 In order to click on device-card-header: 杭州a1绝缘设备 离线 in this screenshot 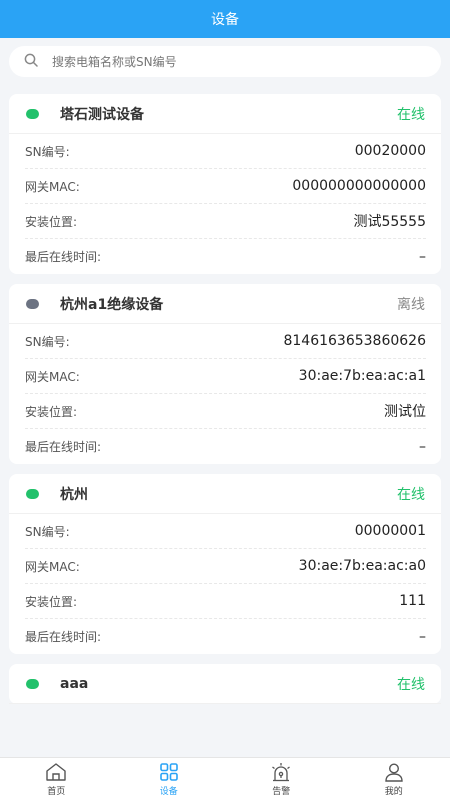, I will do `click(225, 304)`.